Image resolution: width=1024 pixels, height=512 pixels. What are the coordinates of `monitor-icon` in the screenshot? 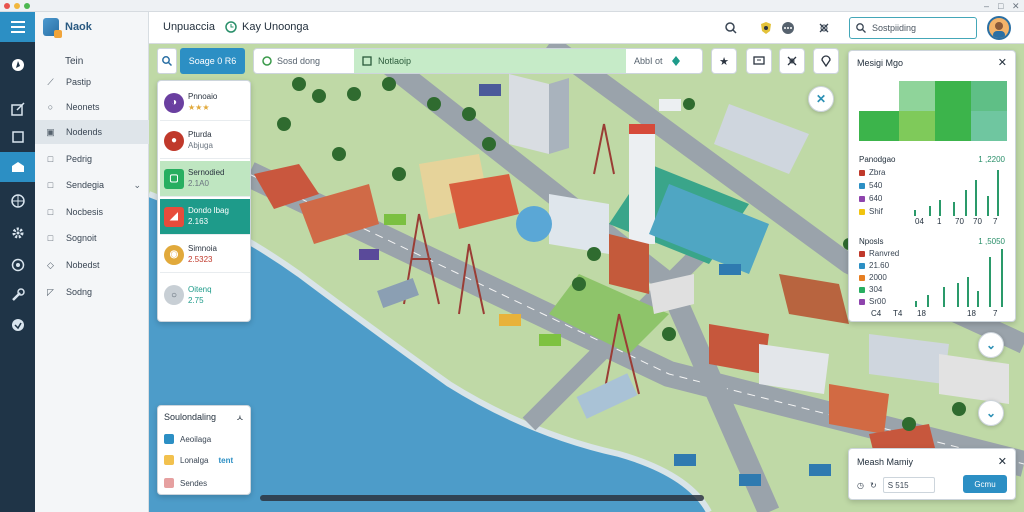 It's located at (759, 60).